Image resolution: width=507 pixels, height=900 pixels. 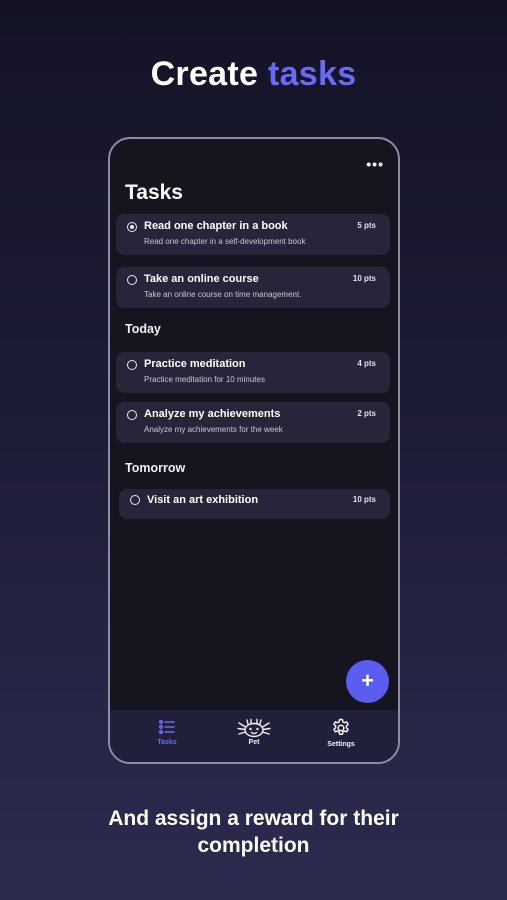 I want to click on add-task-button: +, so click(x=367, y=681).